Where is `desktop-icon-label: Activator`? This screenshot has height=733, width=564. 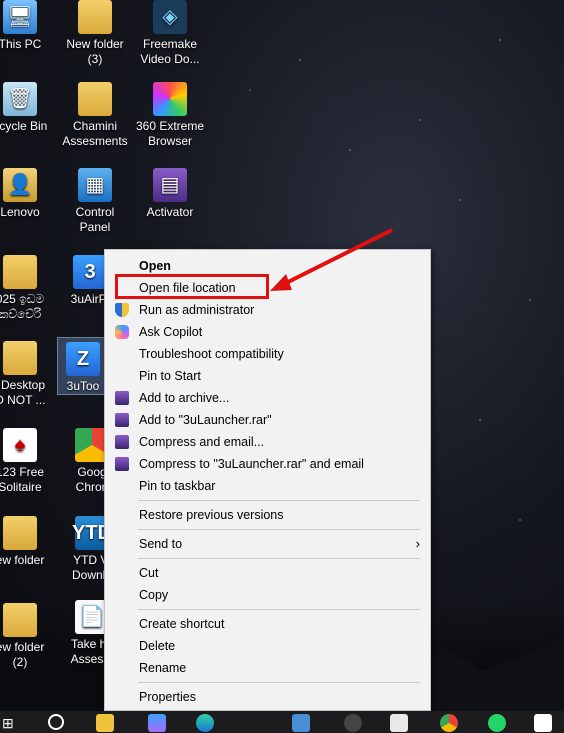 desktop-icon-label: Activator is located at coordinates (170, 212).